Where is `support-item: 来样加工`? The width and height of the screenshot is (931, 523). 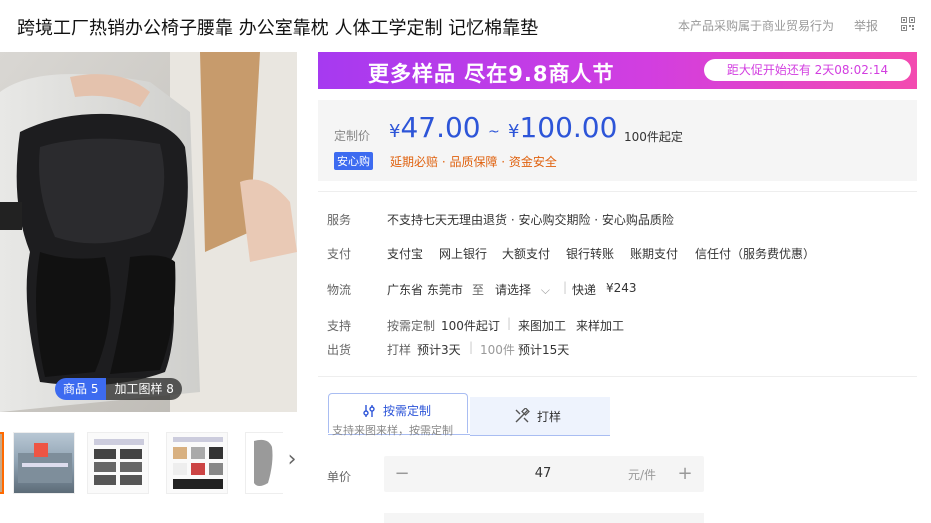
support-item: 来样加工 is located at coordinates (600, 326).